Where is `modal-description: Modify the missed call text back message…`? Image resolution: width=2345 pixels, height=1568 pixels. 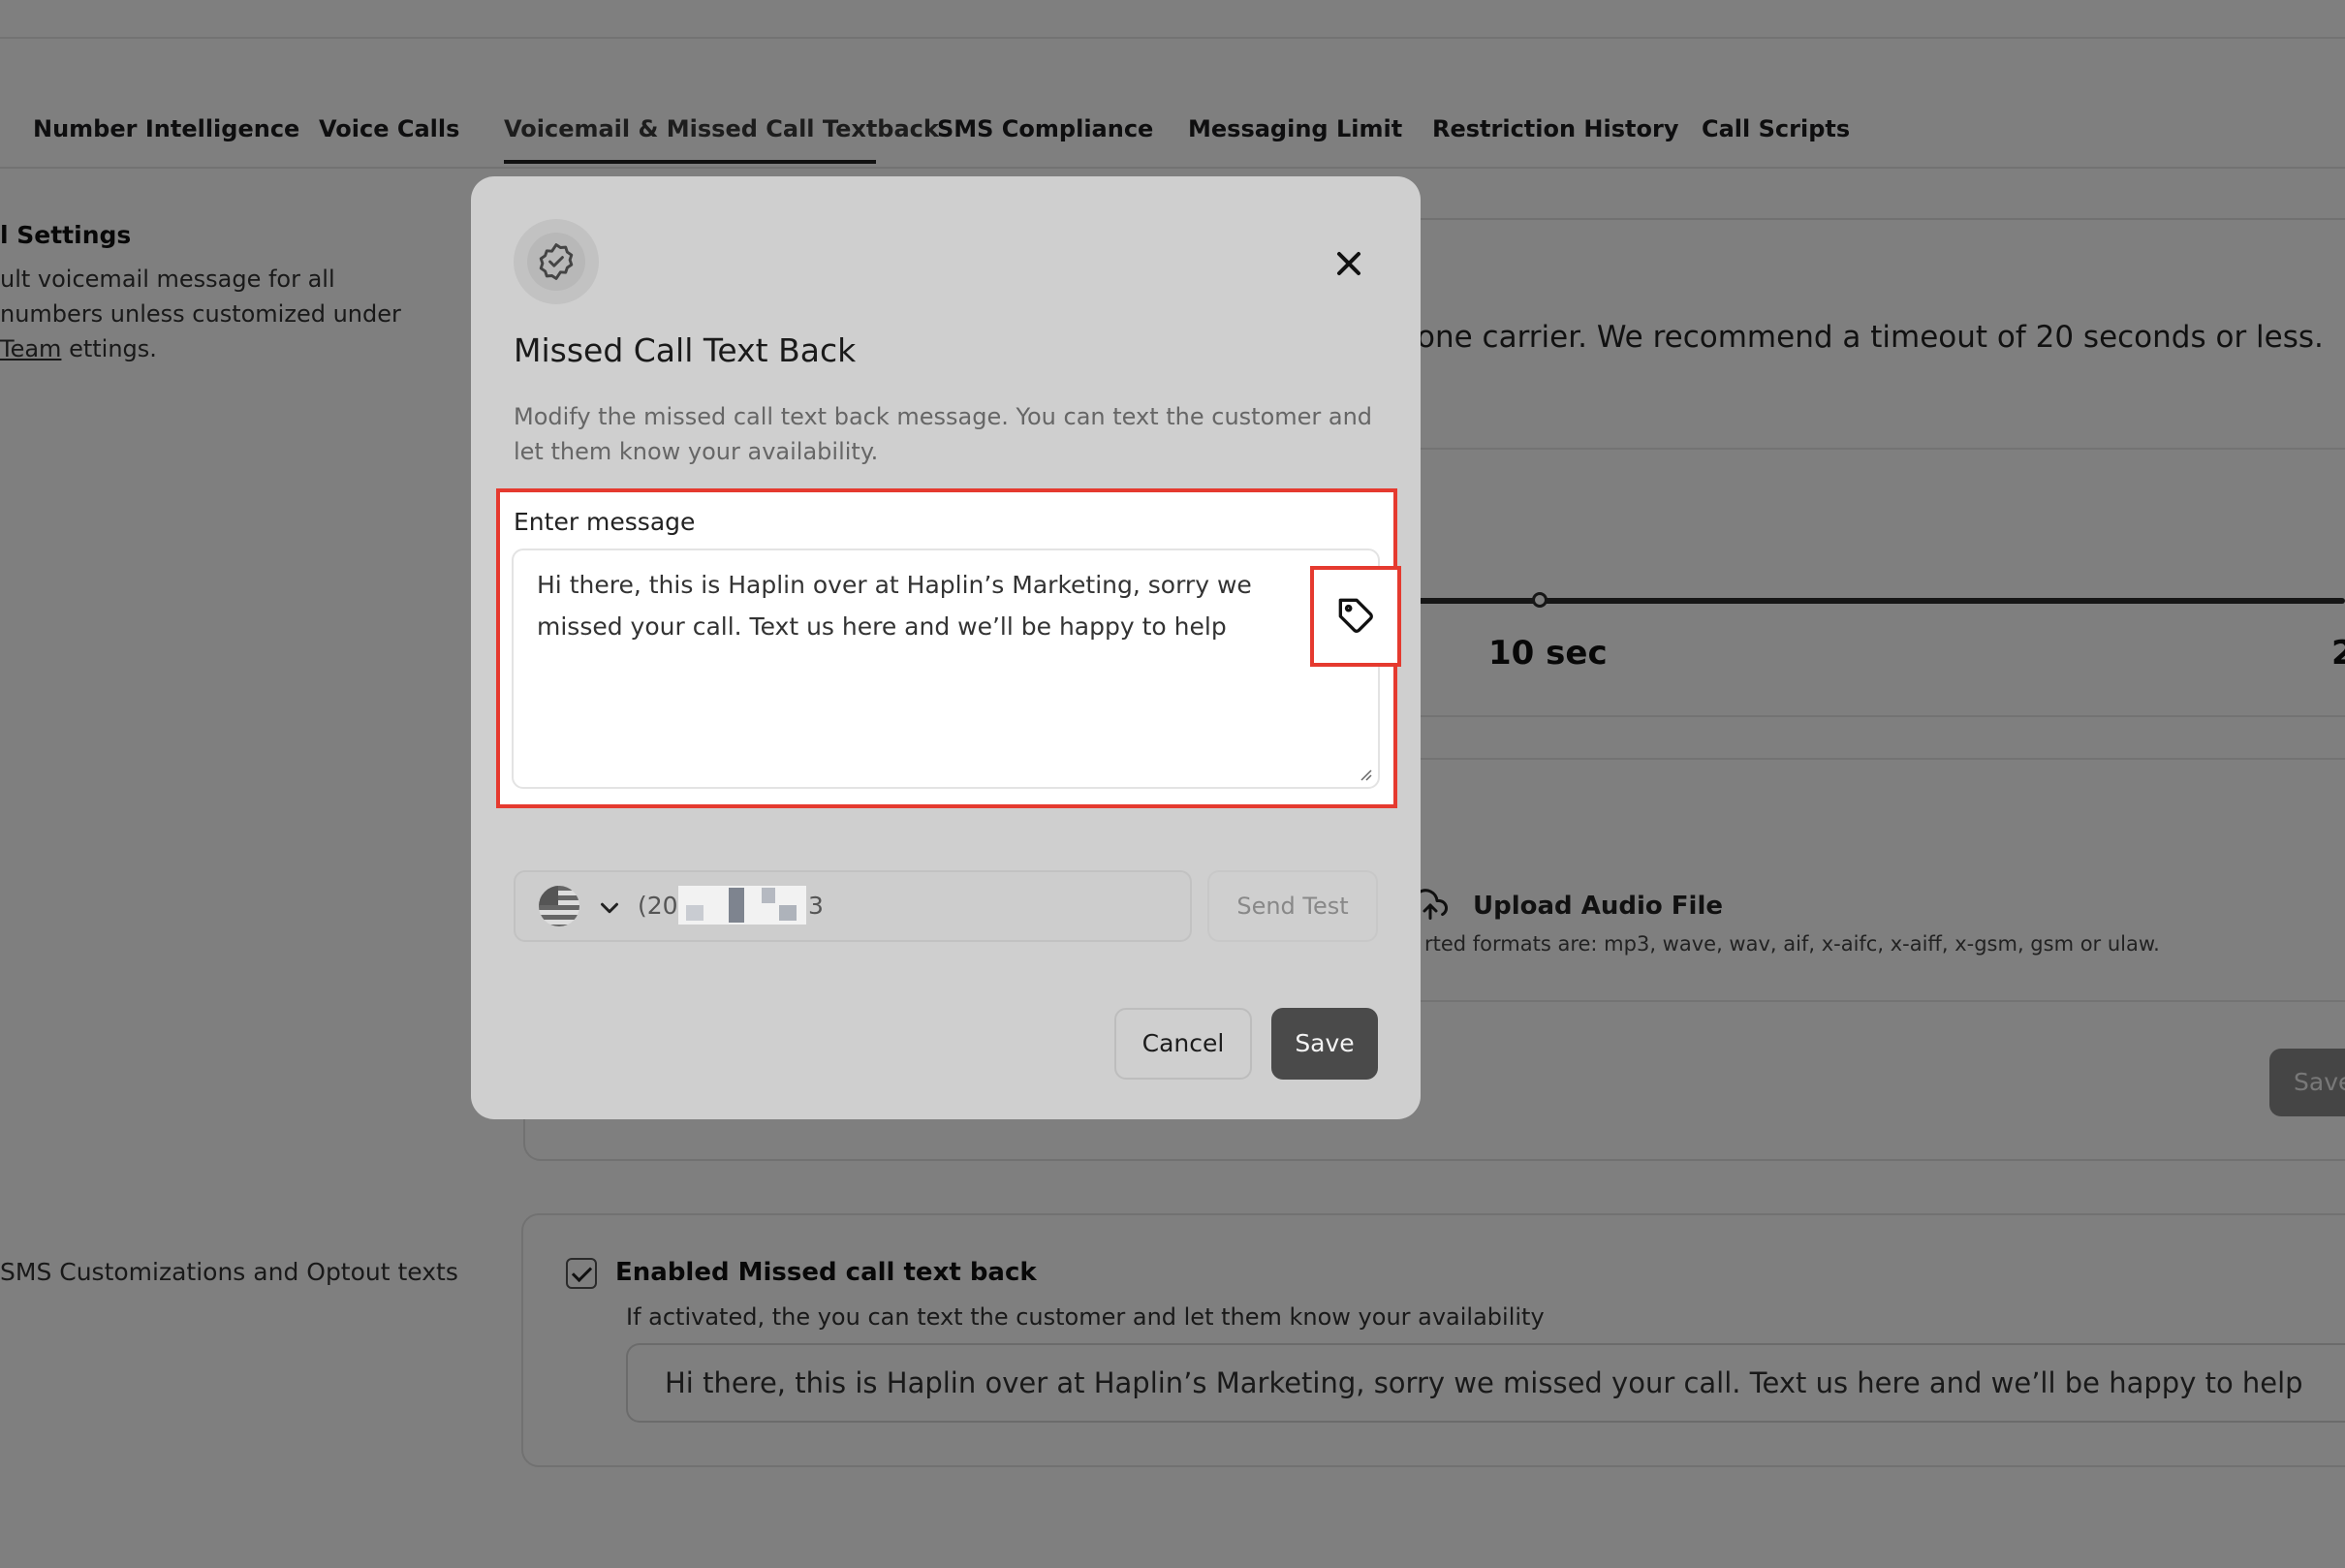
modal-description: Modify the missed call text back message… is located at coordinates (943, 434).